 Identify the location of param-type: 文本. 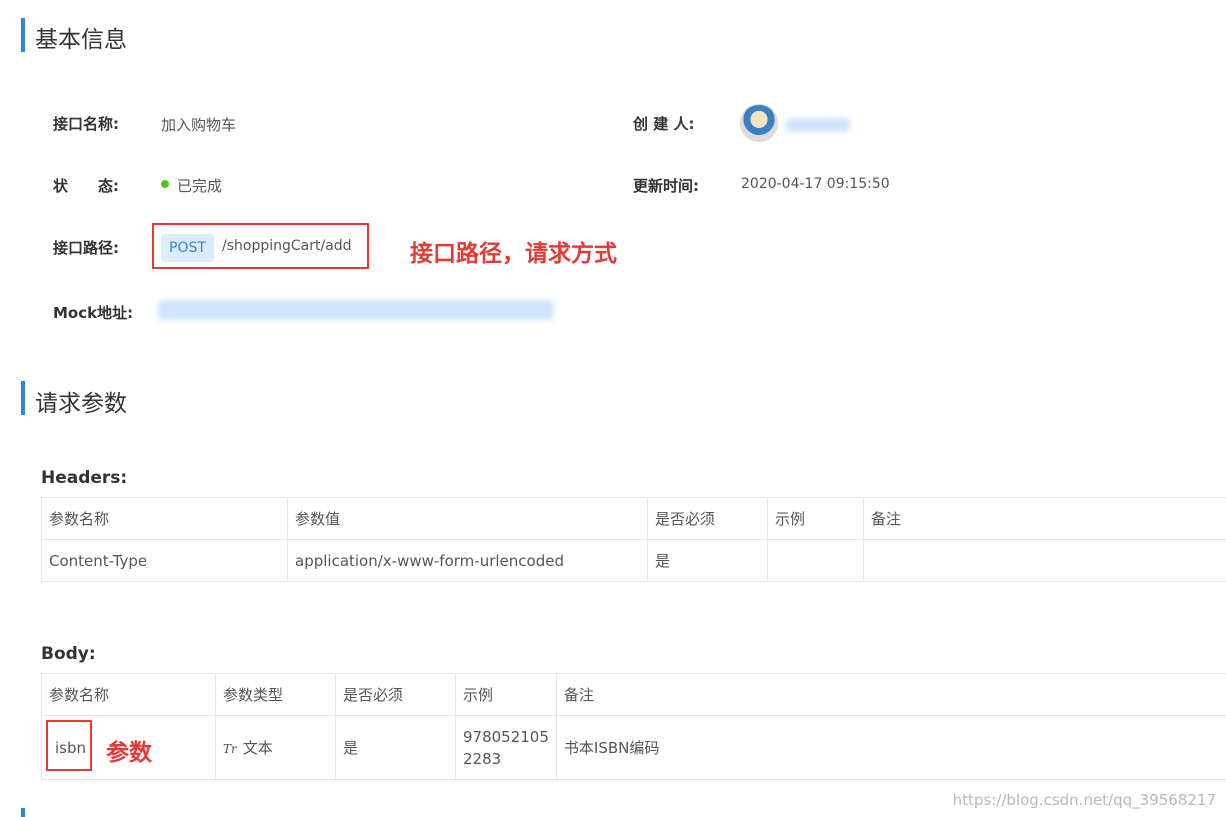
(257, 748).